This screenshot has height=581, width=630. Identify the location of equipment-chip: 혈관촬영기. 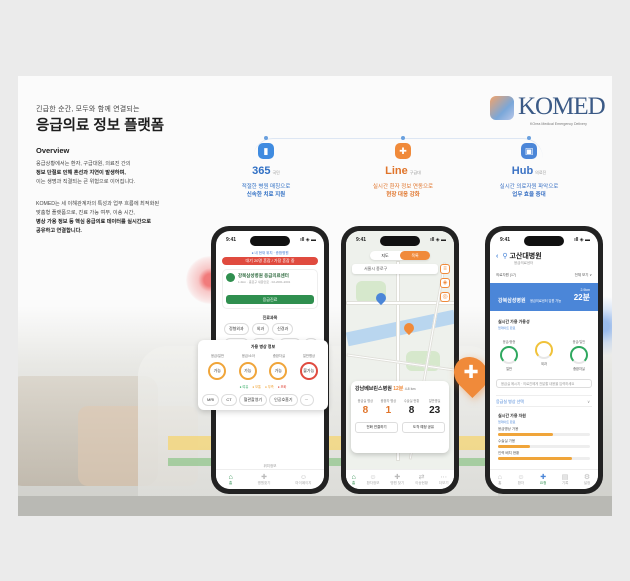
(253, 400).